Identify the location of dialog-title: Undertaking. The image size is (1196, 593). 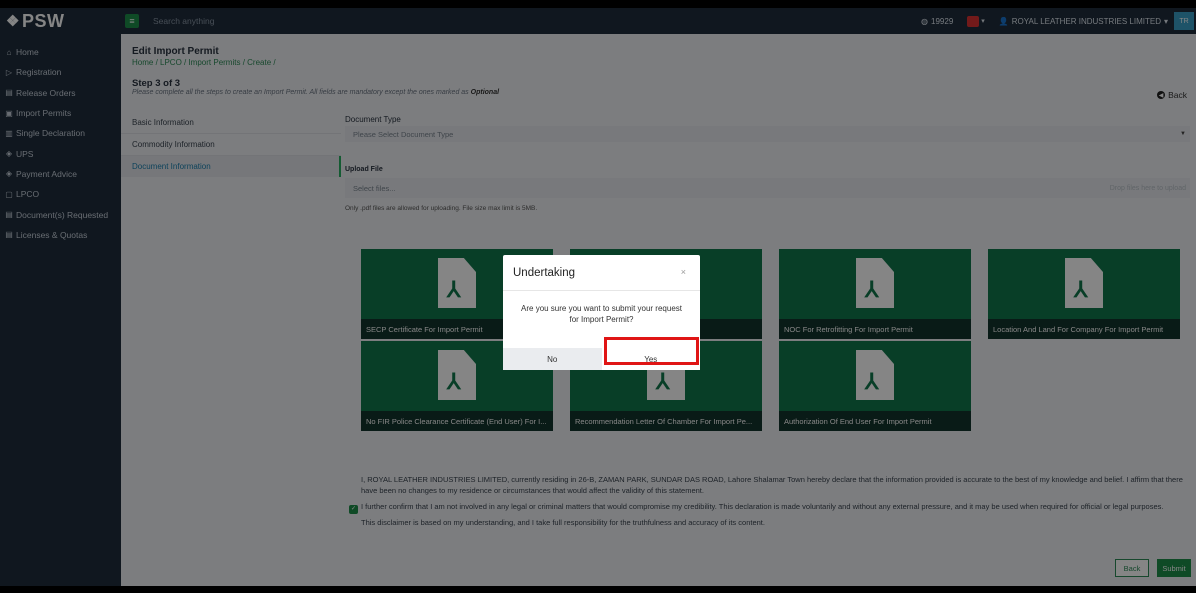
(601, 273).